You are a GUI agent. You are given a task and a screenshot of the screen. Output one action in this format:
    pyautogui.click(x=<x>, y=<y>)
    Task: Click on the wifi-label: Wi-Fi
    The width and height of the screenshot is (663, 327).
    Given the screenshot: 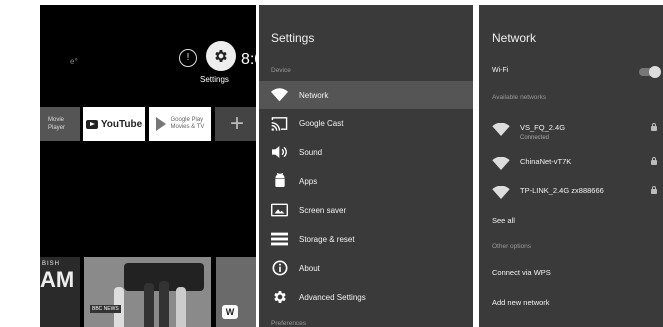 What is the action you would take?
    pyautogui.click(x=500, y=70)
    